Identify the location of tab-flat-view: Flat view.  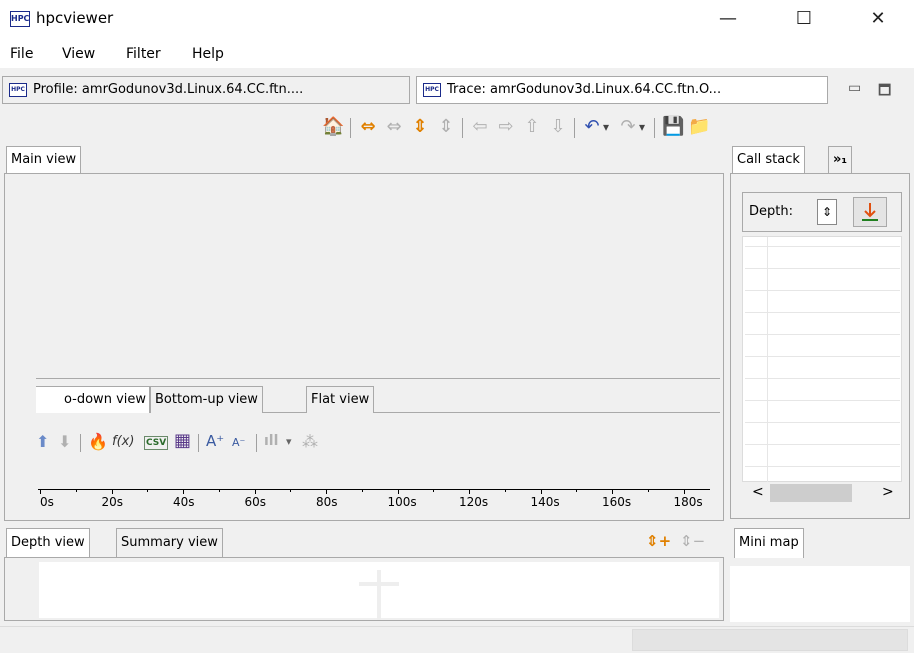
(340, 399).